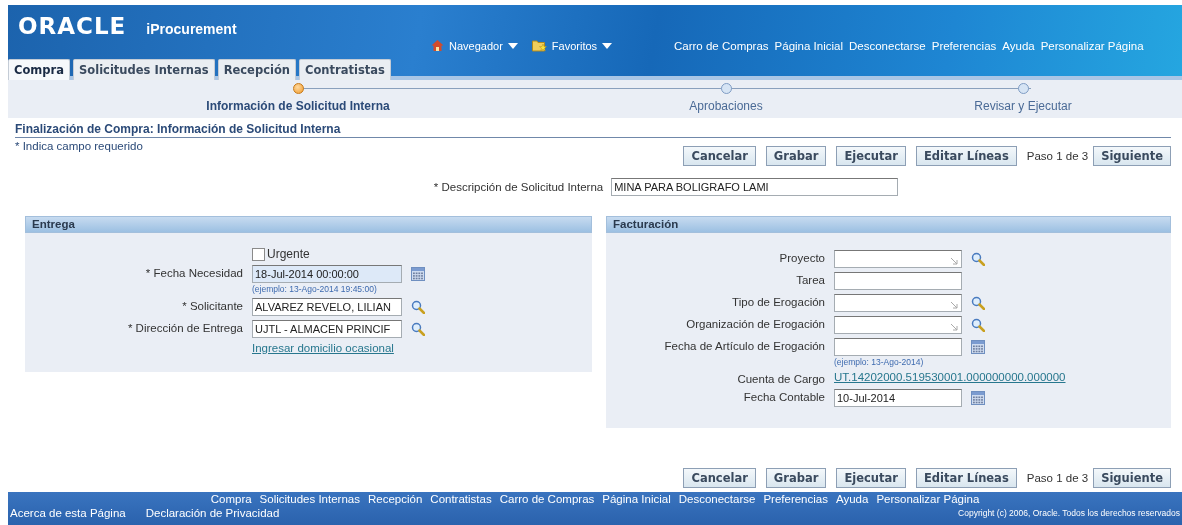  What do you see at coordinates (345, 69) in the screenshot?
I see `tab: Contratistas` at bounding box center [345, 69].